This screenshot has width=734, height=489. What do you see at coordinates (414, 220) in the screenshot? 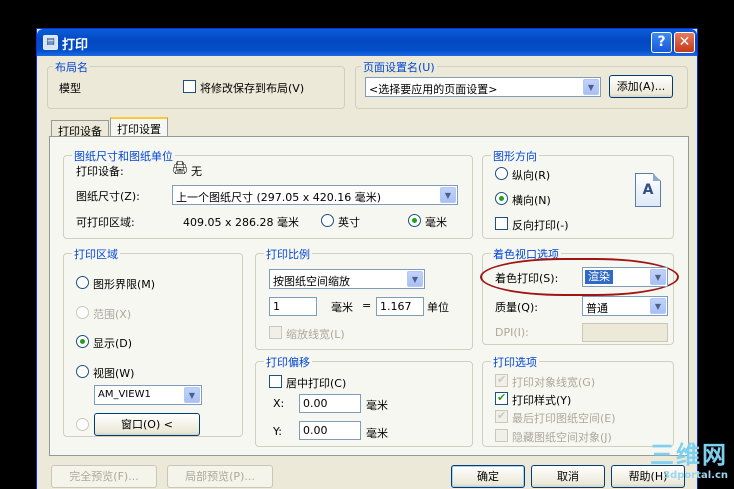
I see `unit-mm-radio` at bounding box center [414, 220].